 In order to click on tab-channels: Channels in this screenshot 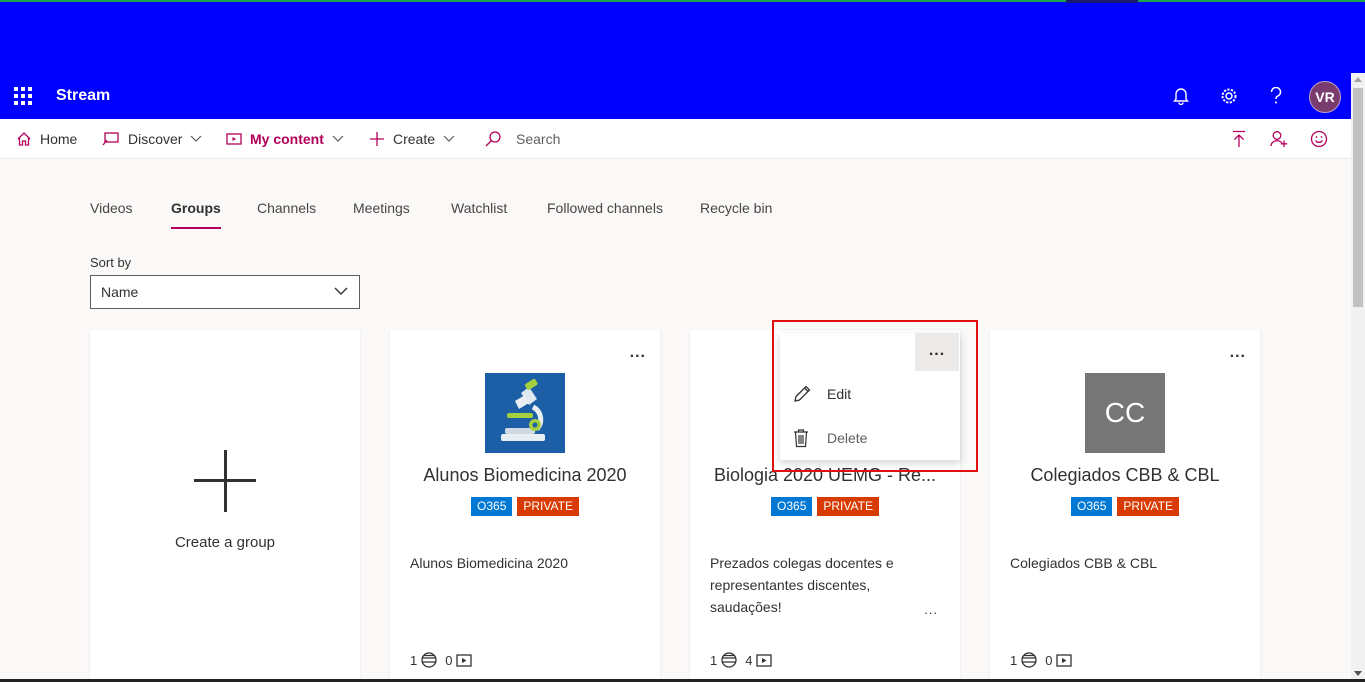, I will do `click(286, 210)`.